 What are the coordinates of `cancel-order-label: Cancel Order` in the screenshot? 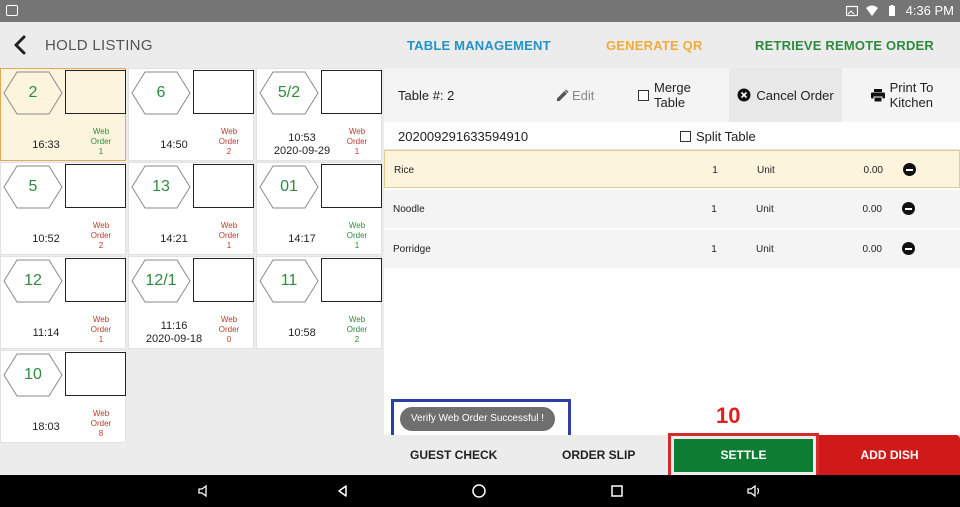 It's located at (795, 95).